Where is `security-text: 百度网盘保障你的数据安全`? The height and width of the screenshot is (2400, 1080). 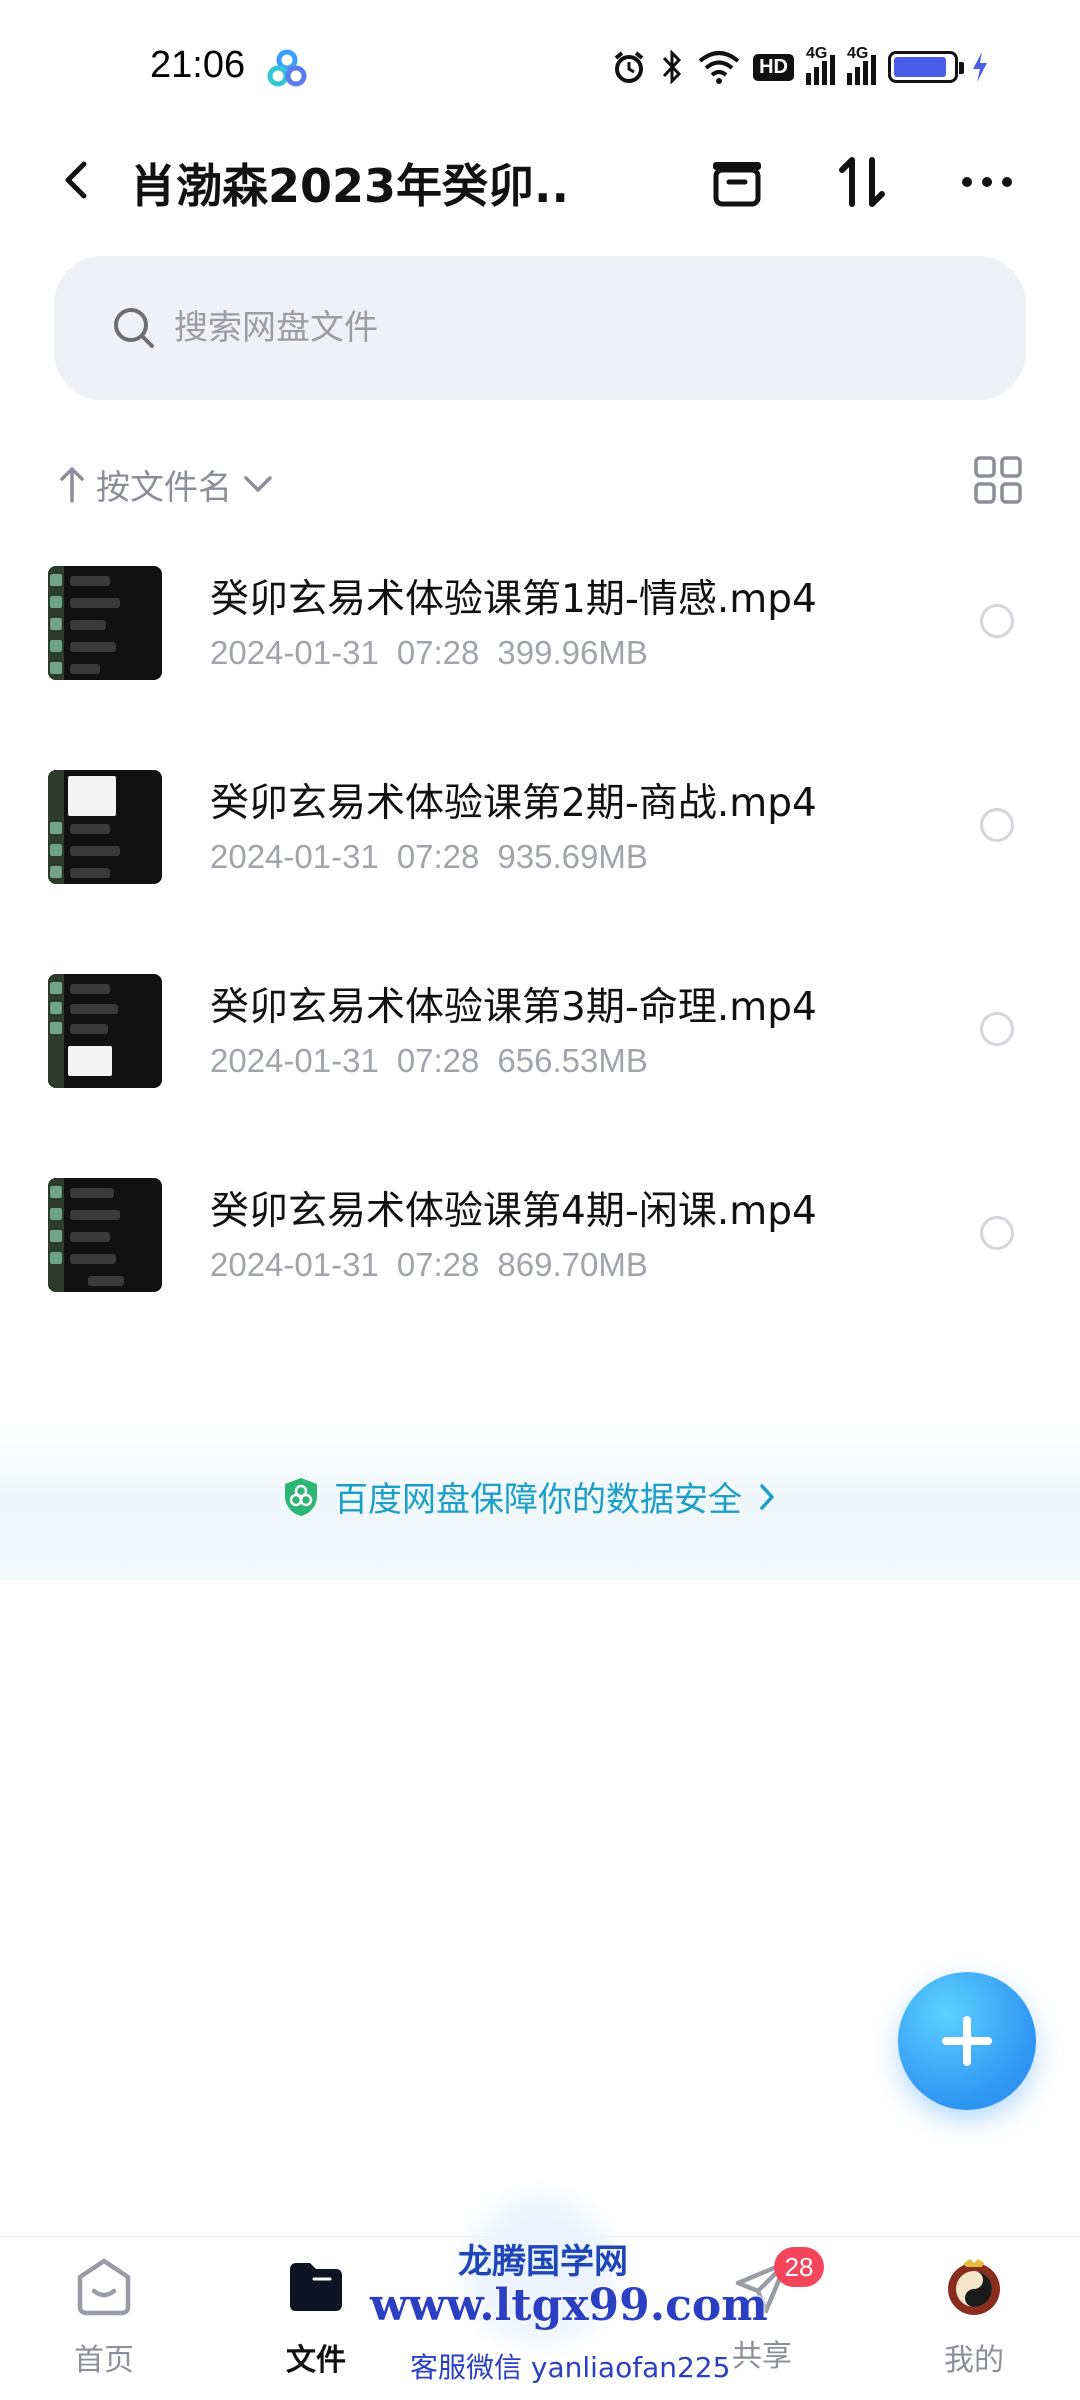
security-text: 百度网盘保障你的数据安全 is located at coordinates (538, 1500).